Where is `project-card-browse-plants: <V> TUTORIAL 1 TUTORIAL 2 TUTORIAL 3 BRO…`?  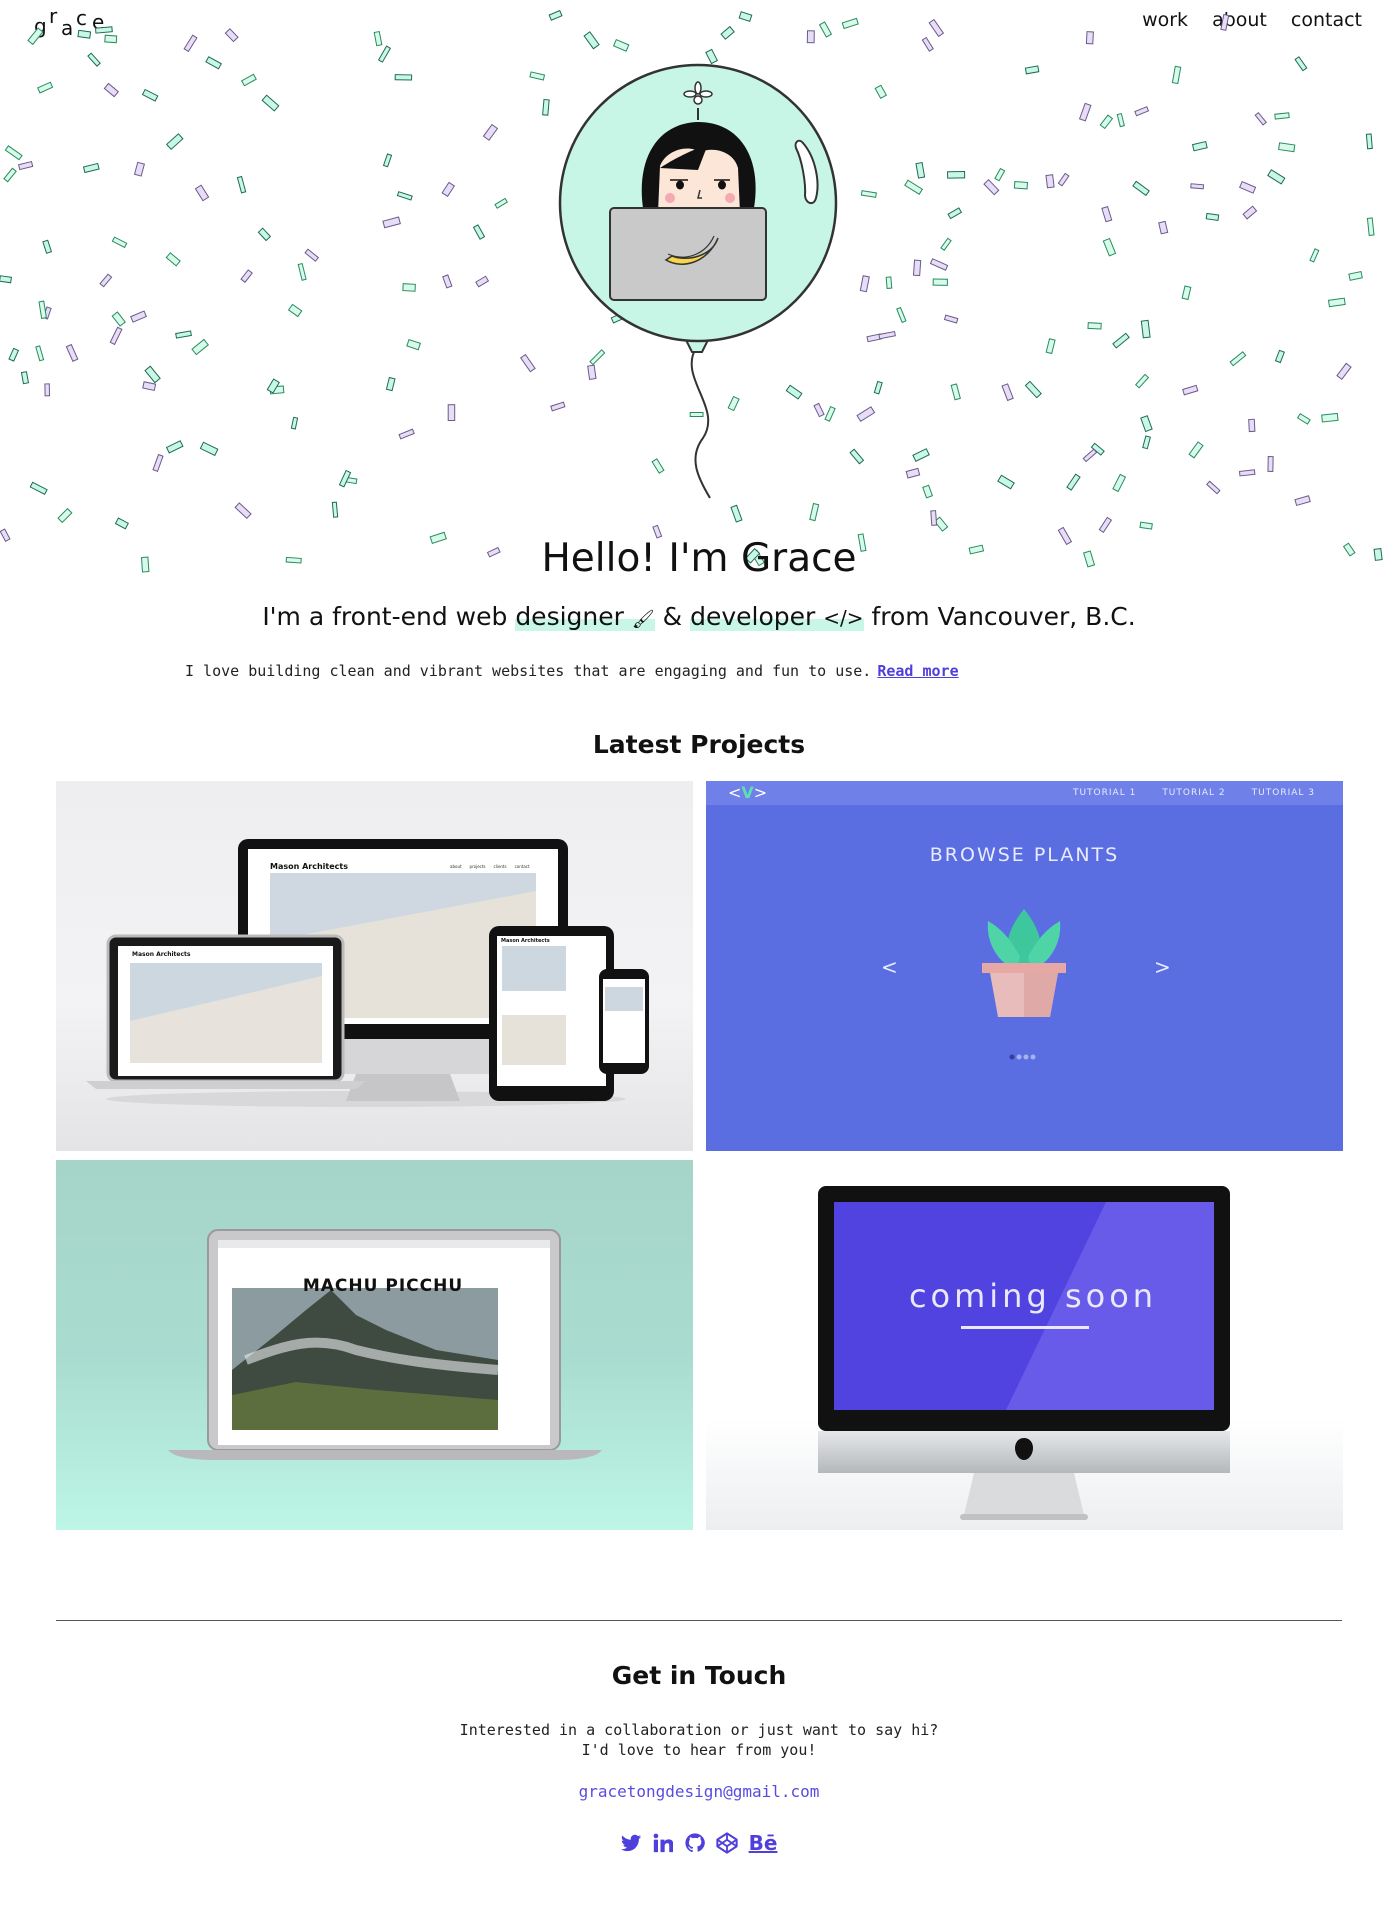 project-card-browse-plants: <V> TUTORIAL 1 TUTORIAL 2 TUTORIAL 3 BRO… is located at coordinates (1024, 966).